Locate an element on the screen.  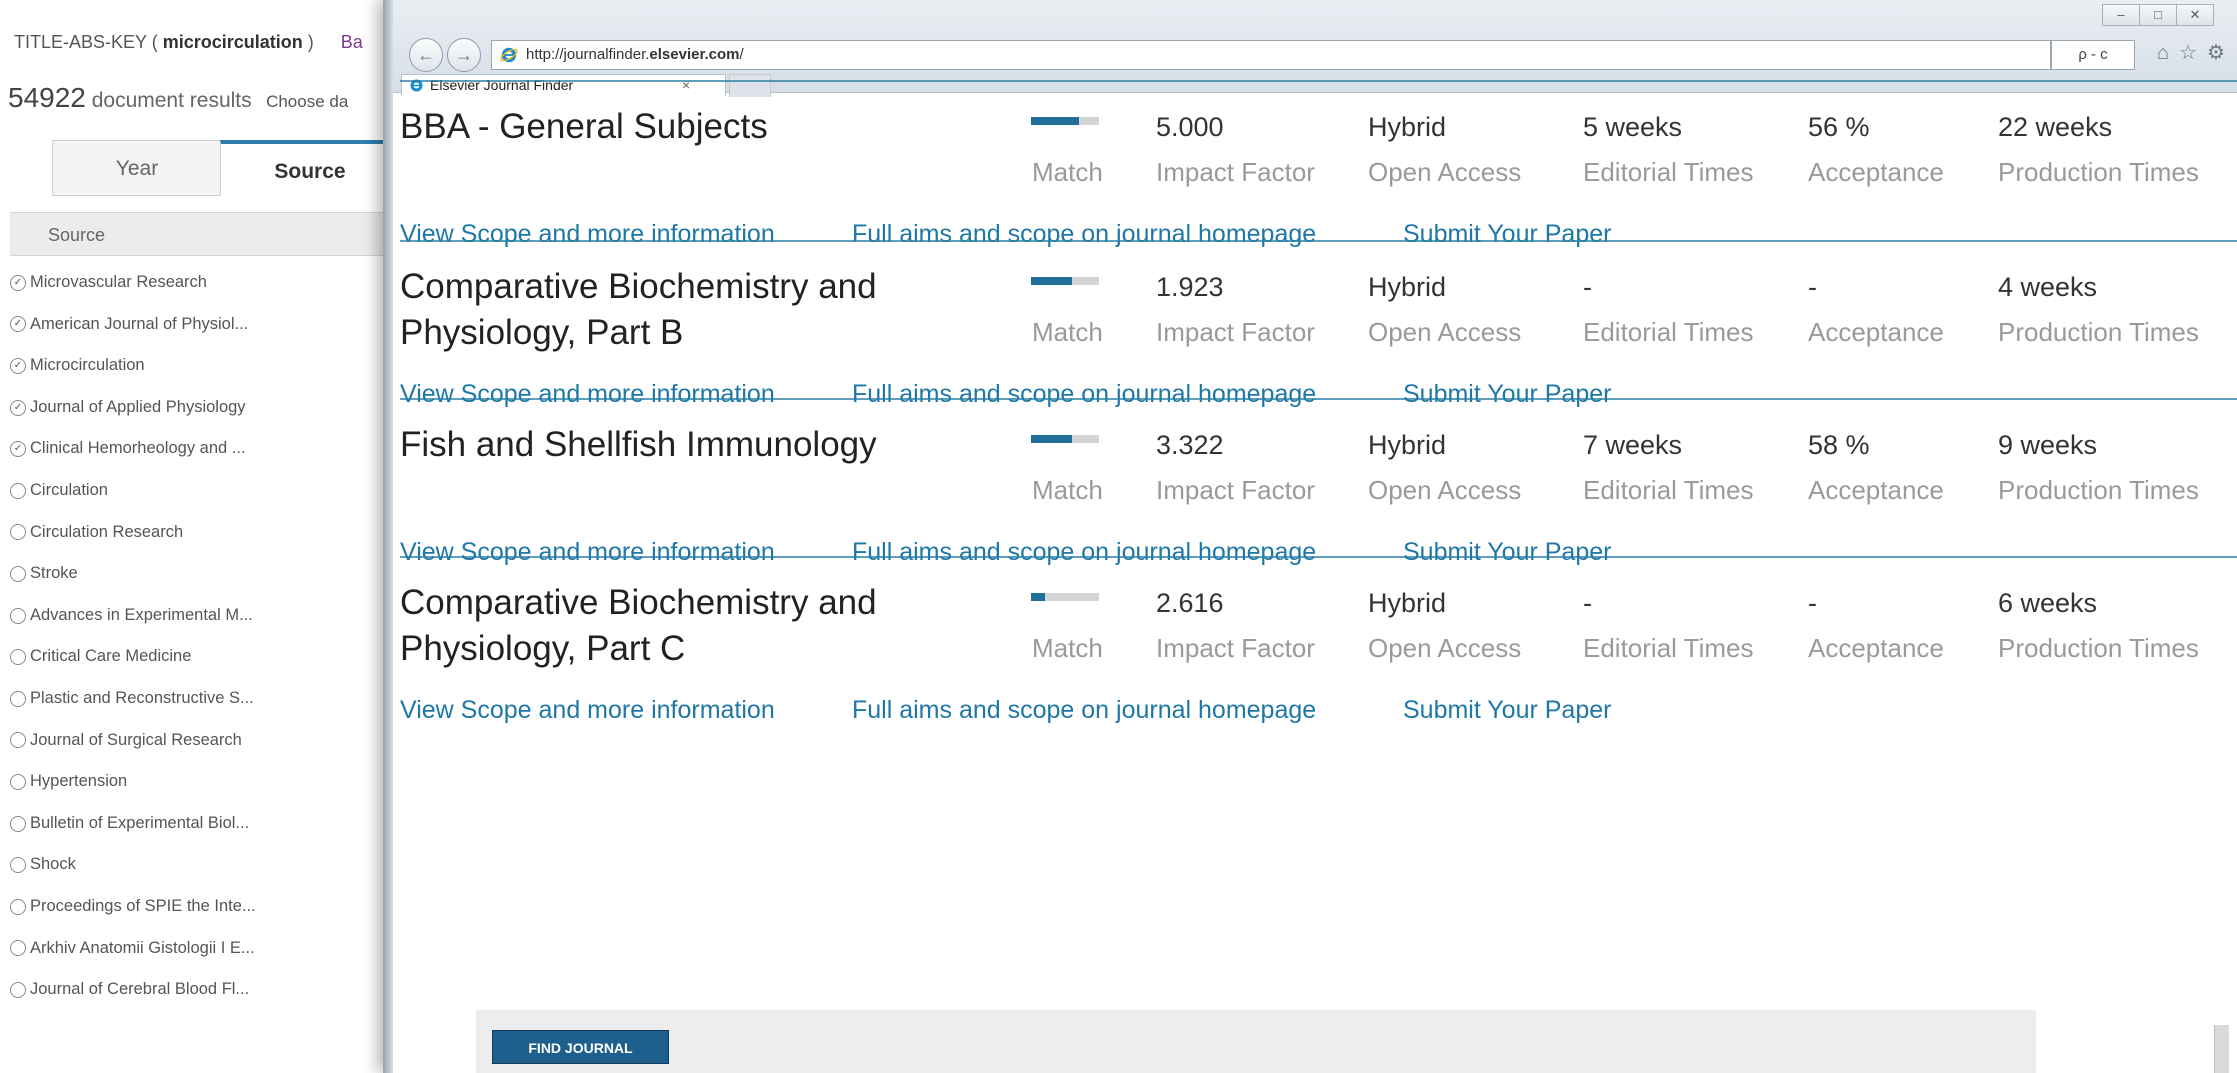
source-list-item: ✓ Journal of Applied Physiology is located at coordinates (133, 408).